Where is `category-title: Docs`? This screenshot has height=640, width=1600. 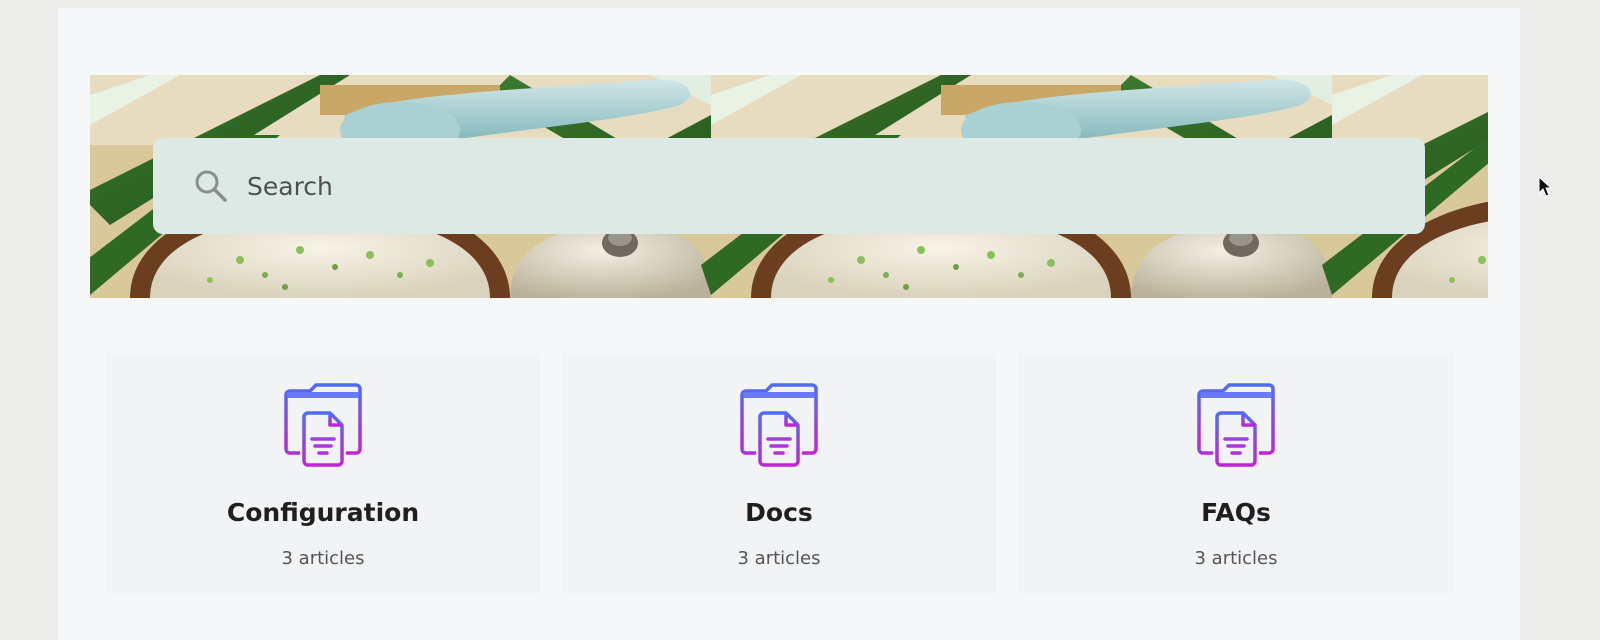 category-title: Docs is located at coordinates (779, 512).